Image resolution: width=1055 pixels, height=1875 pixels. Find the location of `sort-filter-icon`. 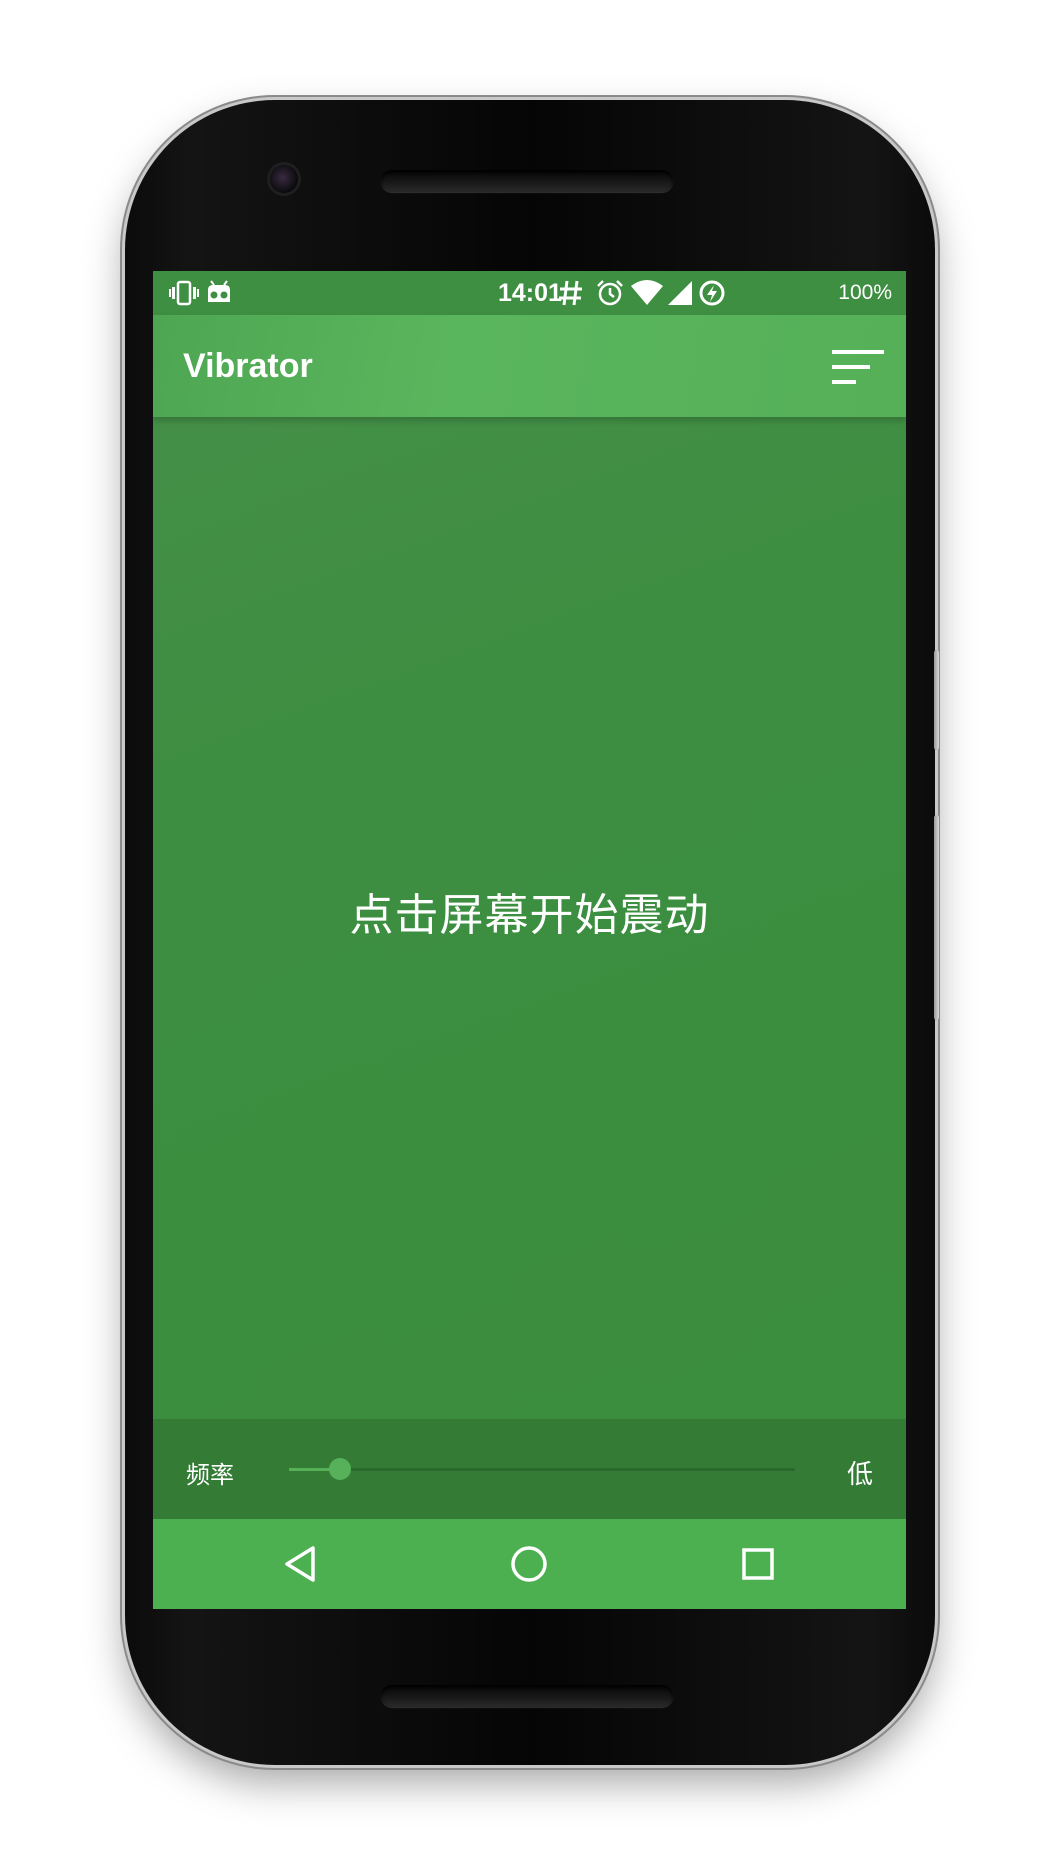

sort-filter-icon is located at coordinates (858, 367).